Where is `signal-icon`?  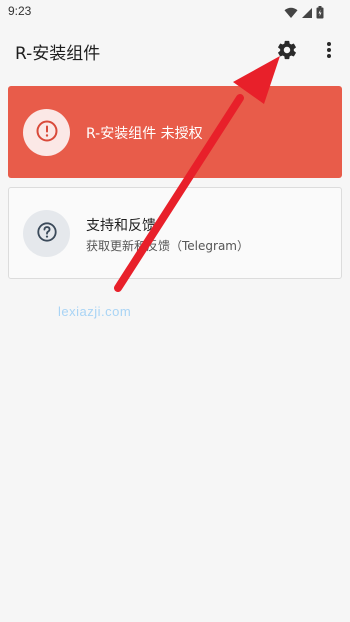
signal-icon is located at coordinates (307, 13).